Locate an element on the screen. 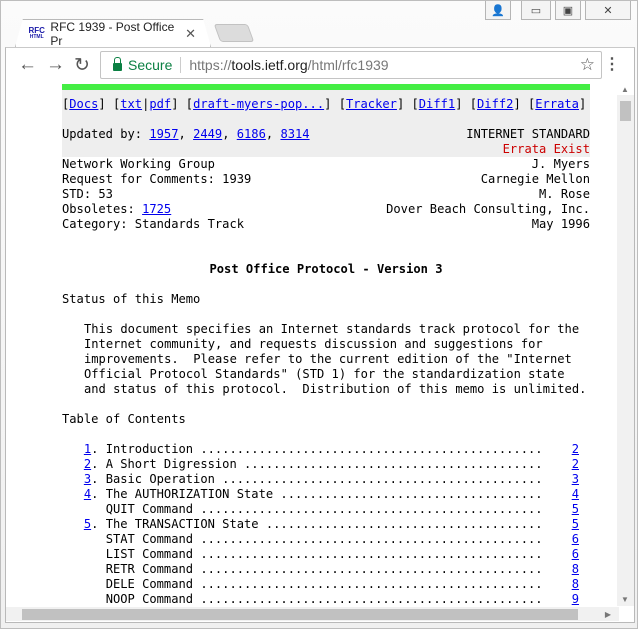  header-right: J. Myers is located at coordinates (560, 164).